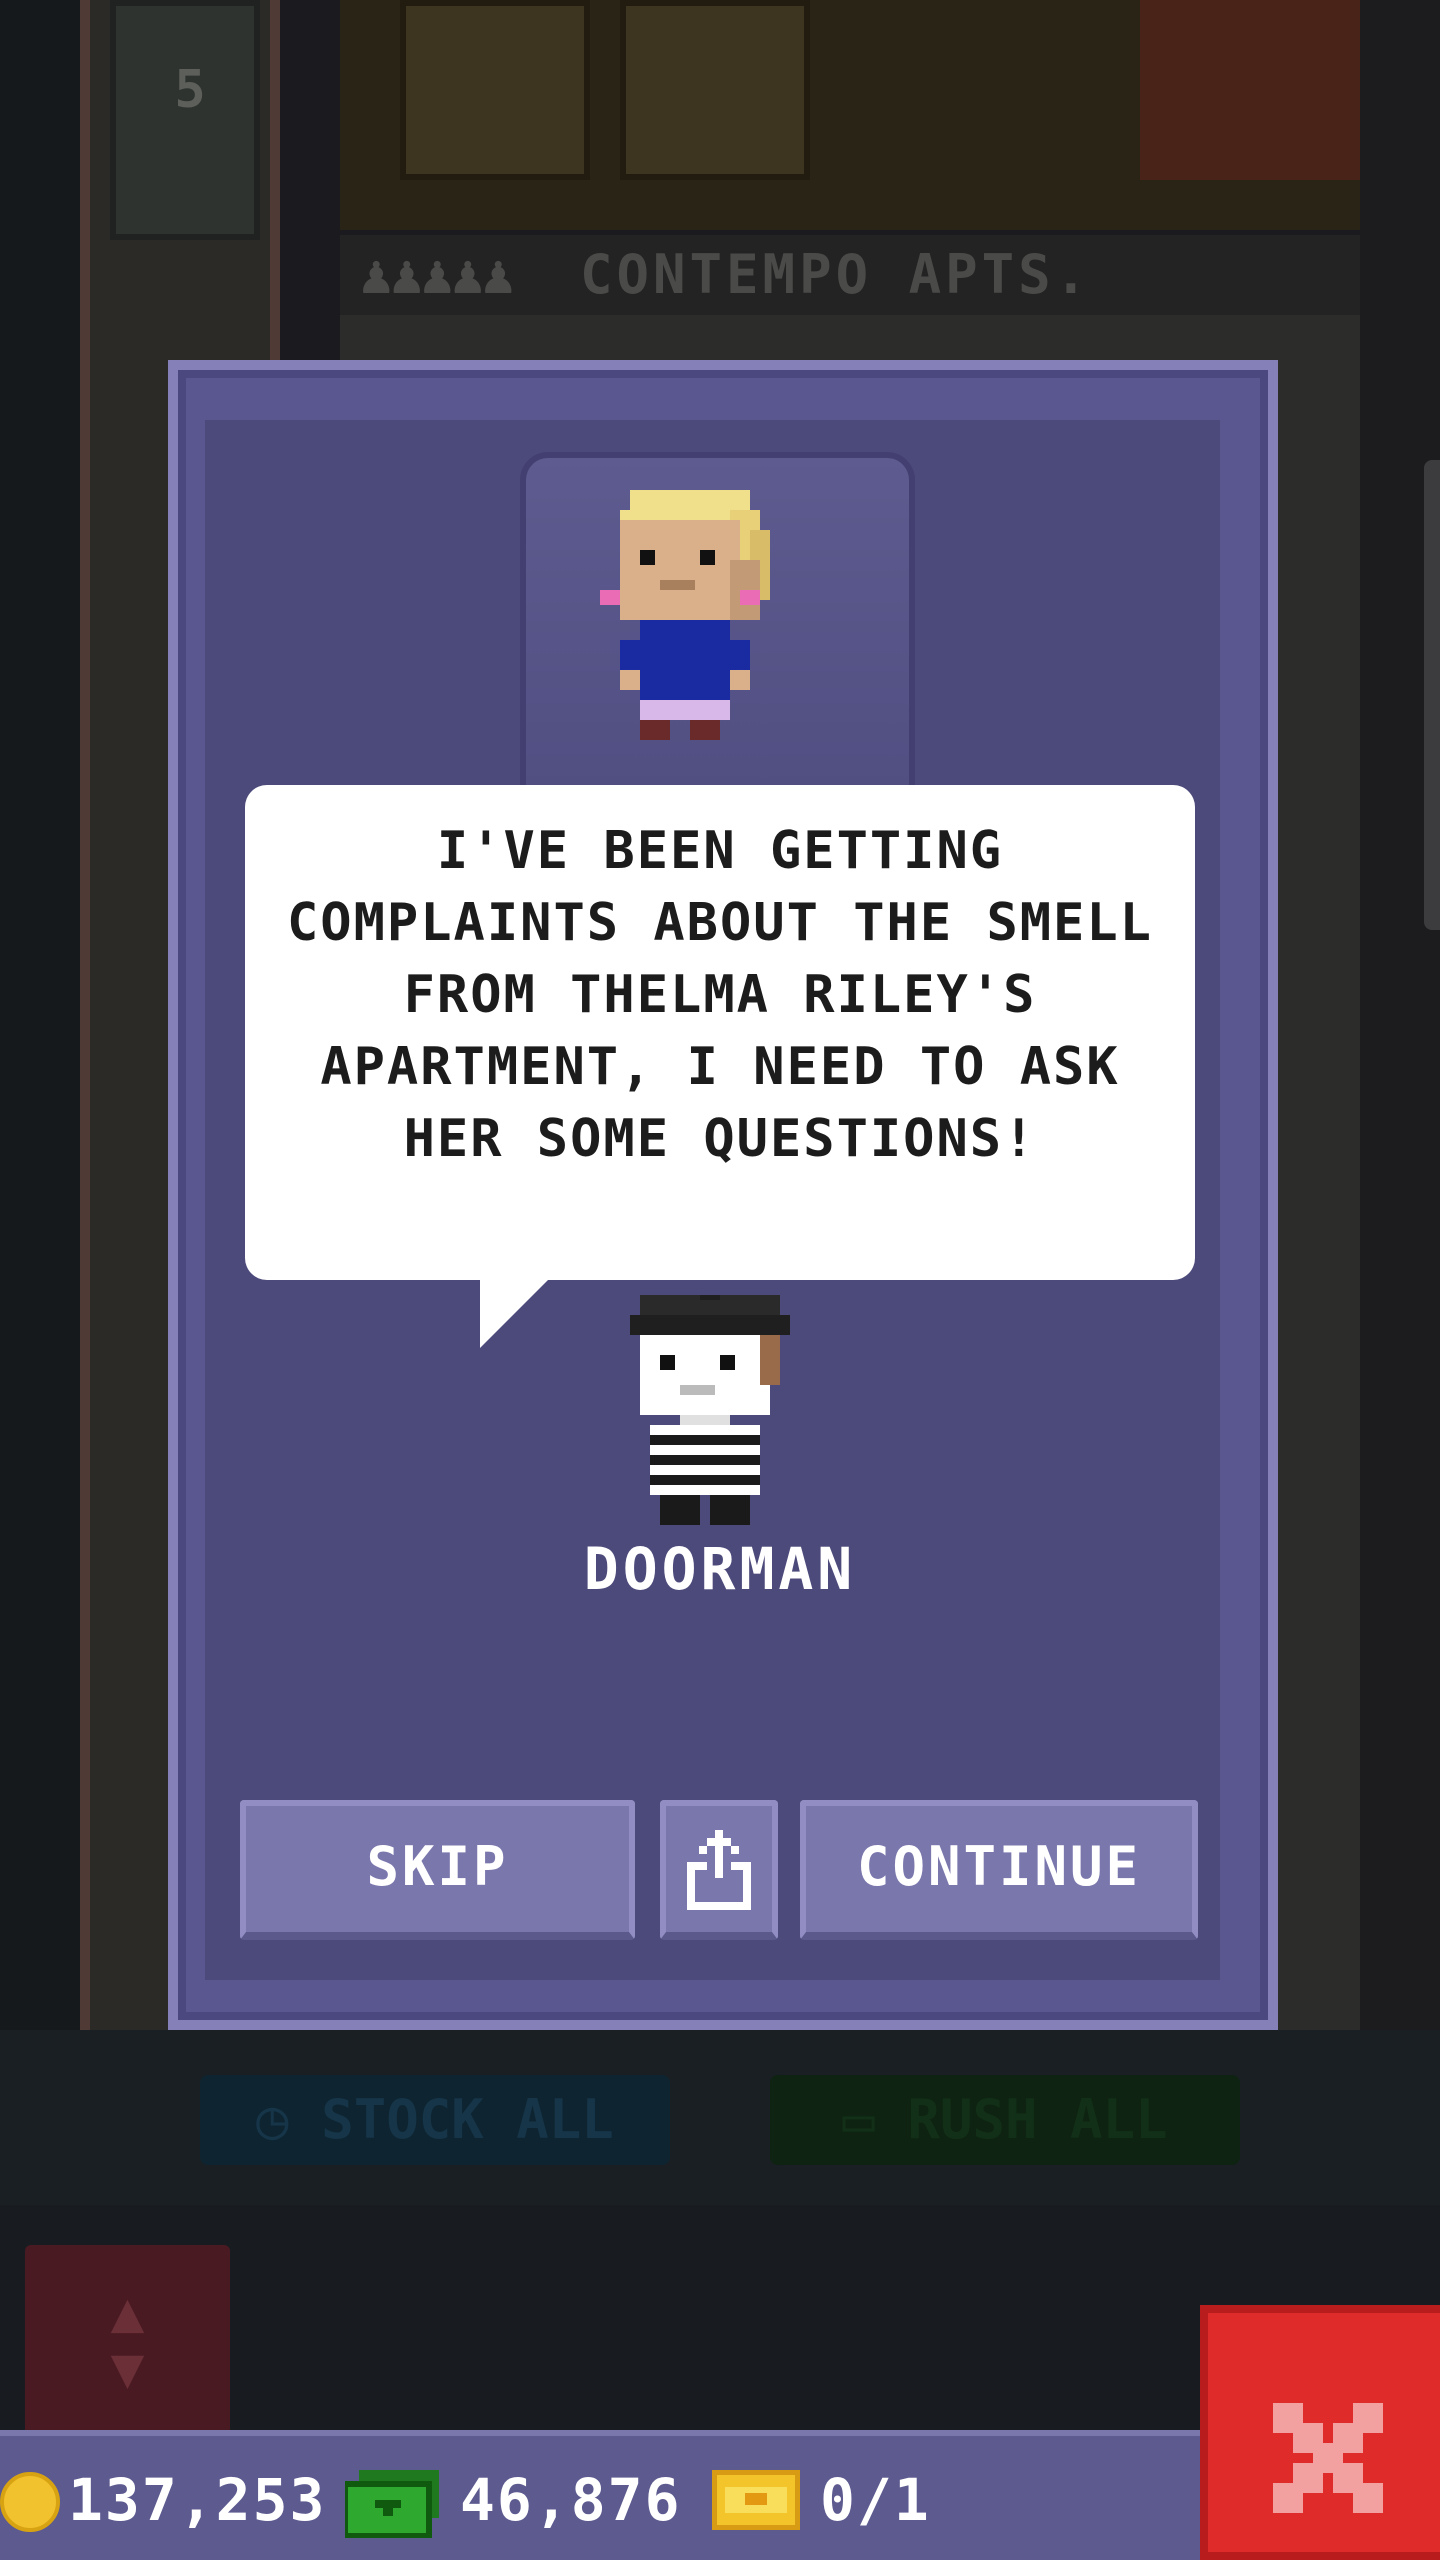 The height and width of the screenshot is (2560, 1440). I want to click on side-scroll-handle, so click(1432, 695).